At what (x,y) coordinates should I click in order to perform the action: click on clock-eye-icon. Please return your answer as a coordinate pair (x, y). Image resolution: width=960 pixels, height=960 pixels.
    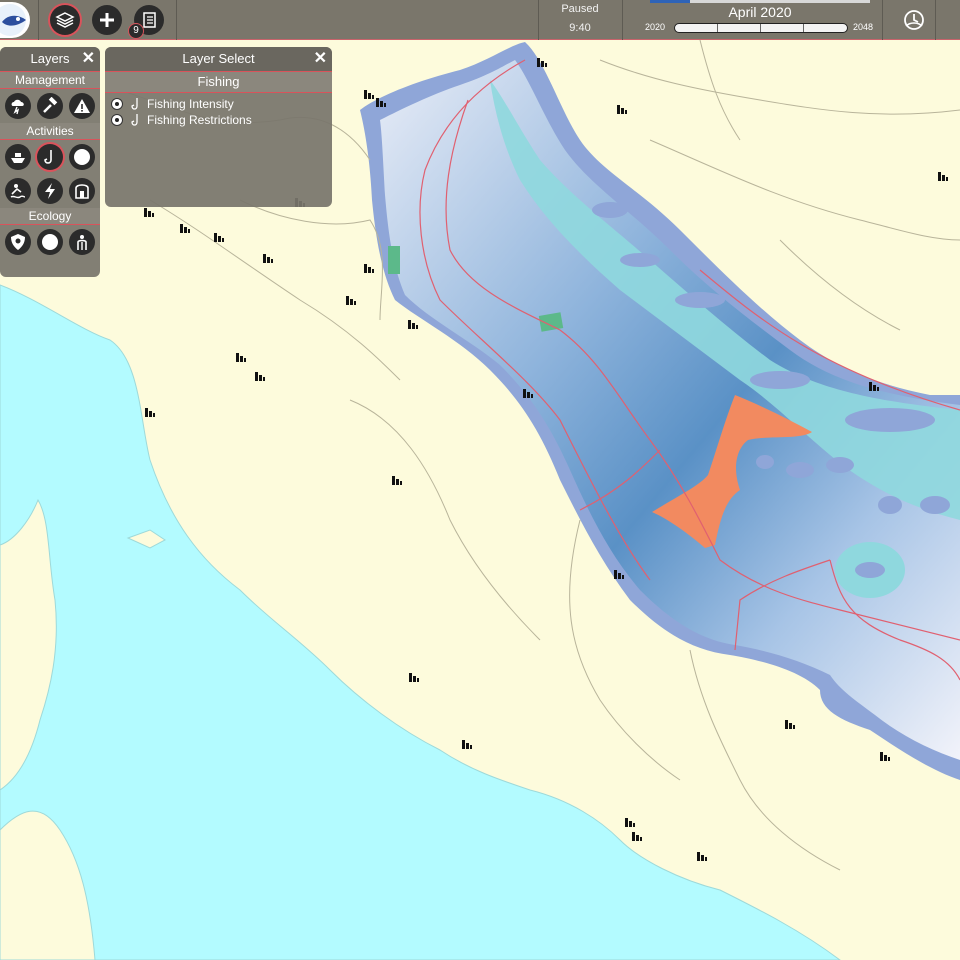
    Looking at the image, I should click on (914, 20).